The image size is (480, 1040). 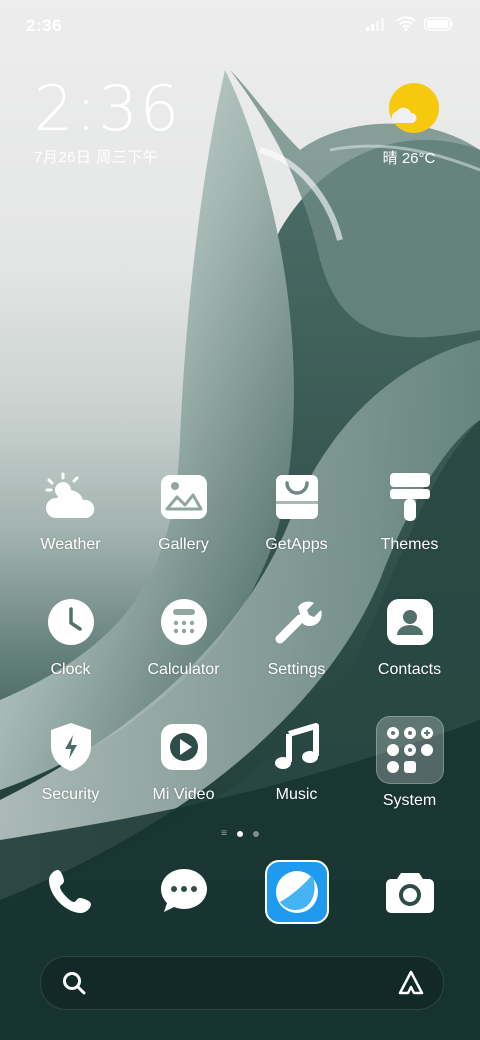 I want to click on camera-icon, so click(x=410, y=891).